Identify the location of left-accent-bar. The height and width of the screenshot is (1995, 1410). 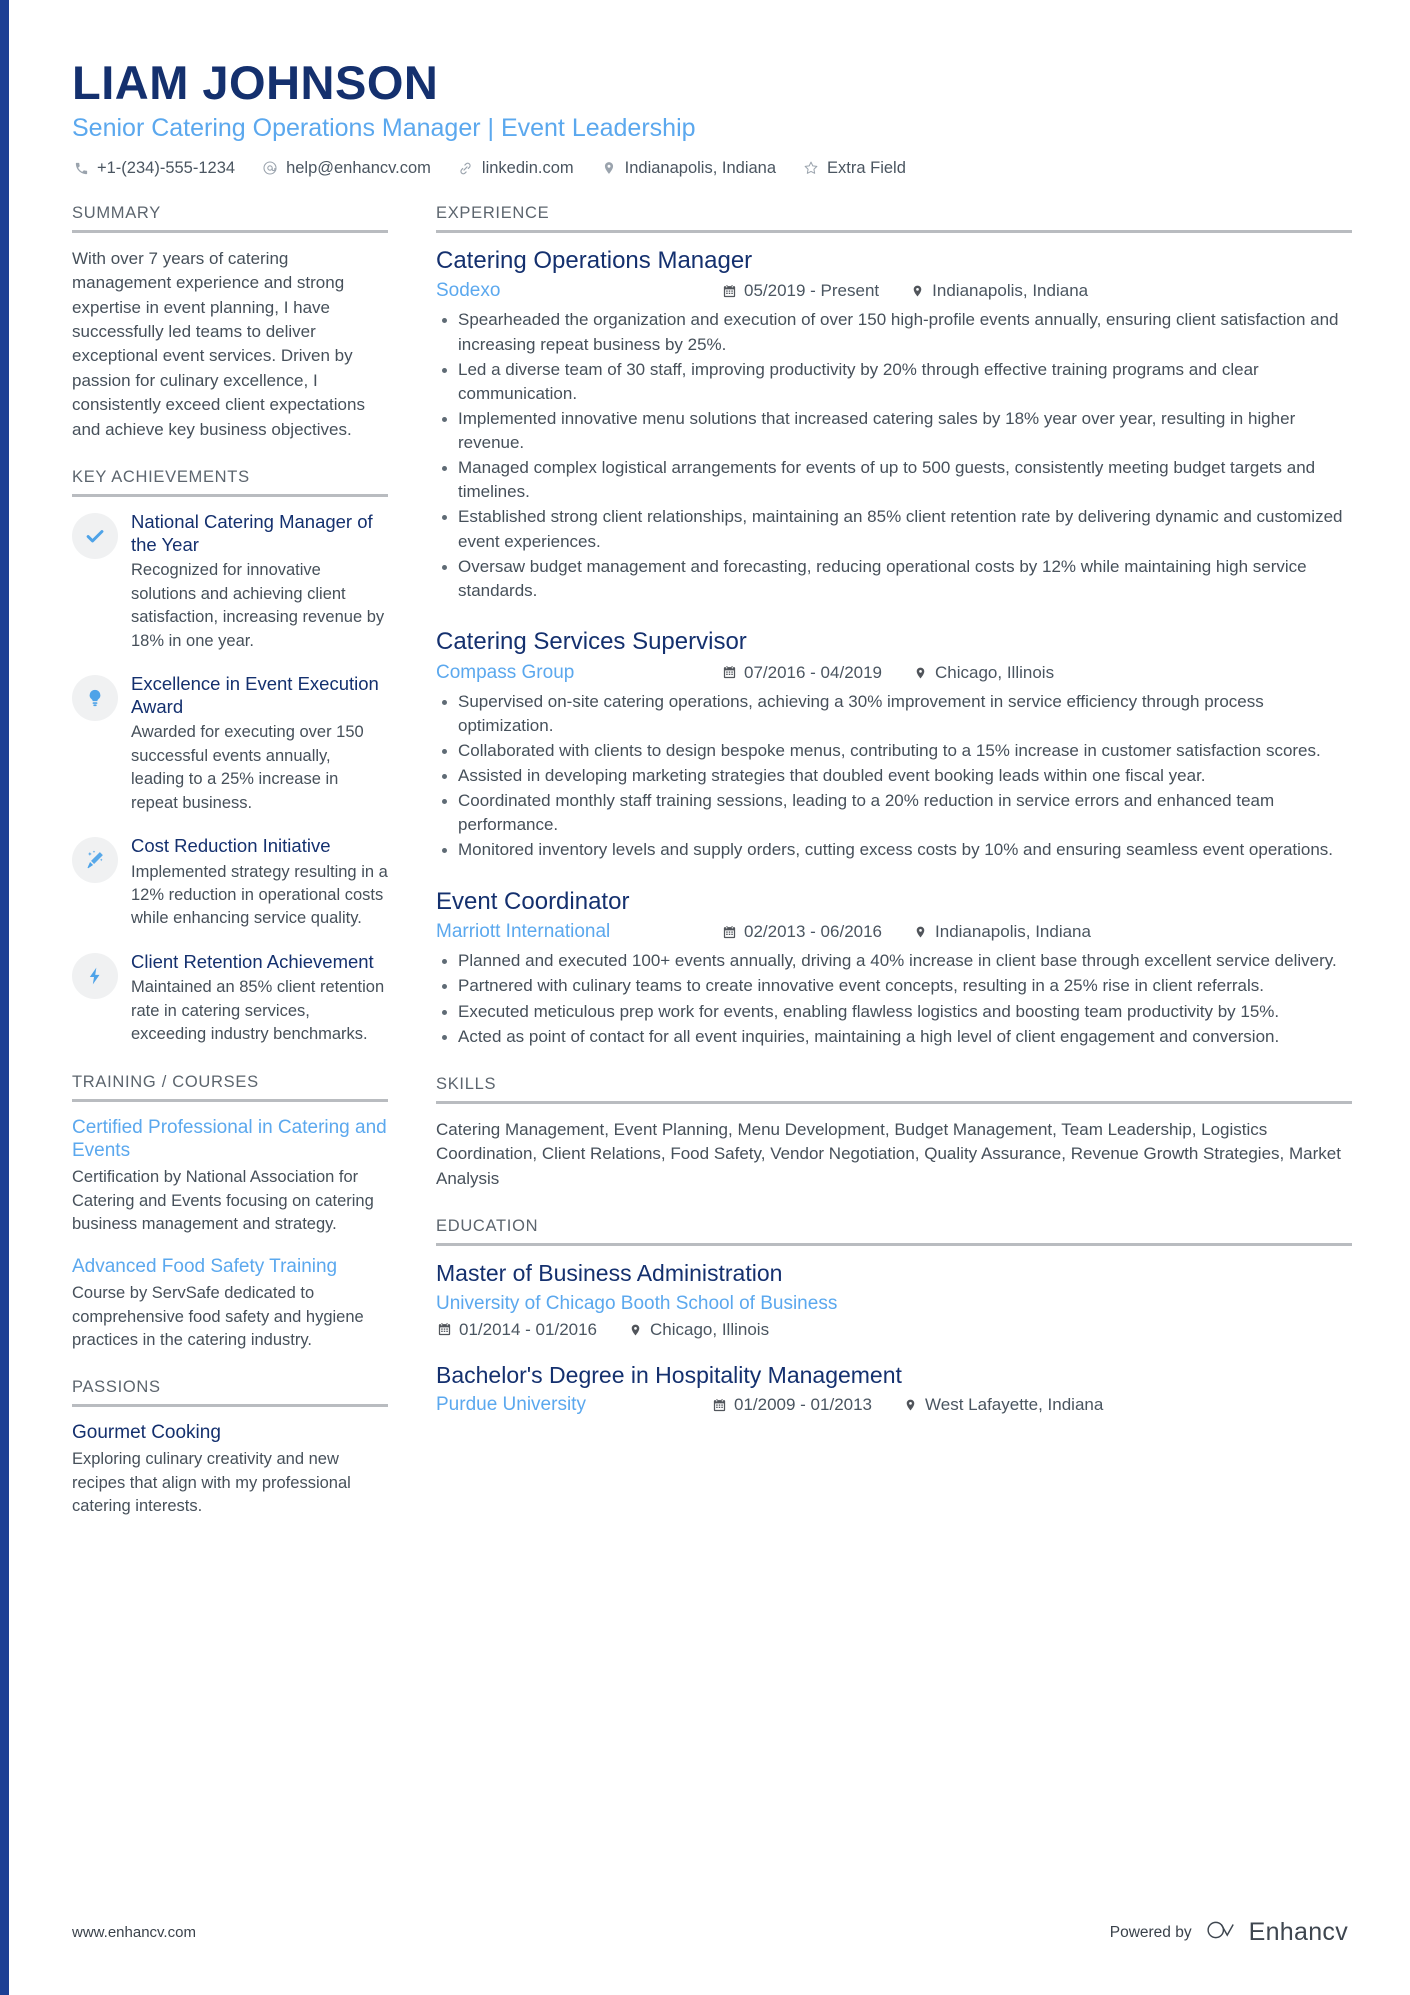
(4, 997).